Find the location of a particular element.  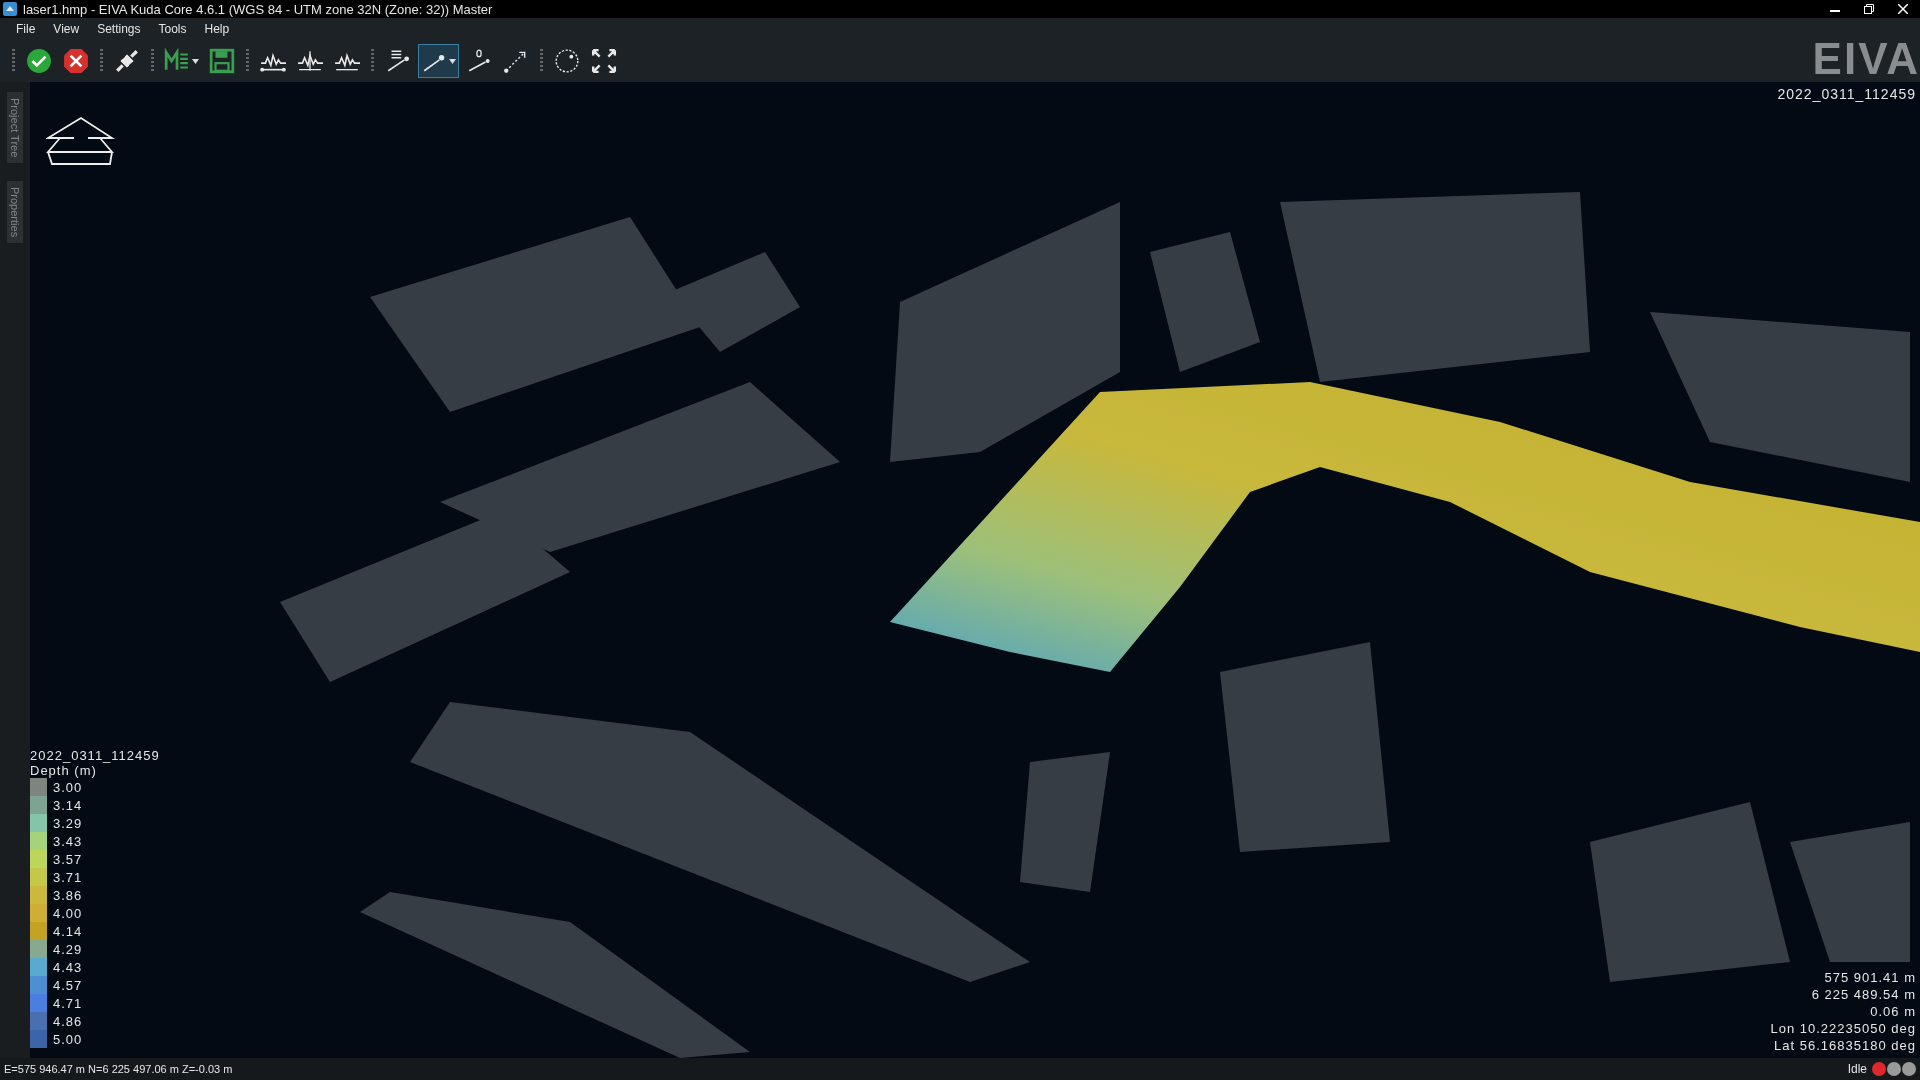

menu-item: File is located at coordinates (26, 29).